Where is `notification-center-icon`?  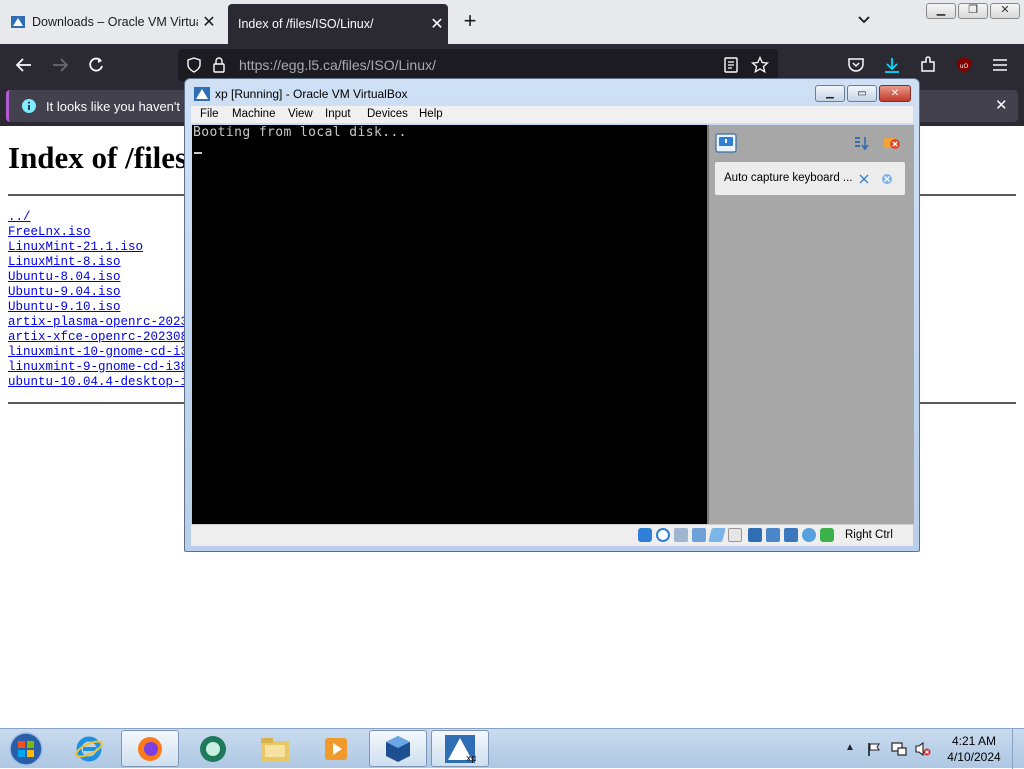
notification-center-icon is located at coordinates (726, 143).